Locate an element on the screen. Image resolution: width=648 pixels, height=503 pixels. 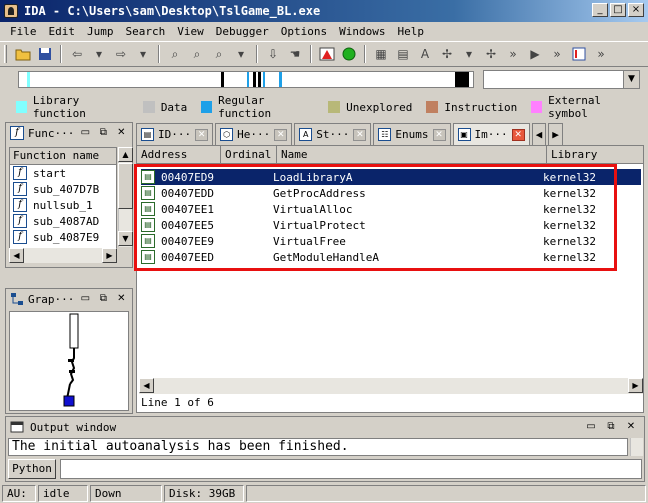
menu-windows: Windows is located at coordinates (362, 31).